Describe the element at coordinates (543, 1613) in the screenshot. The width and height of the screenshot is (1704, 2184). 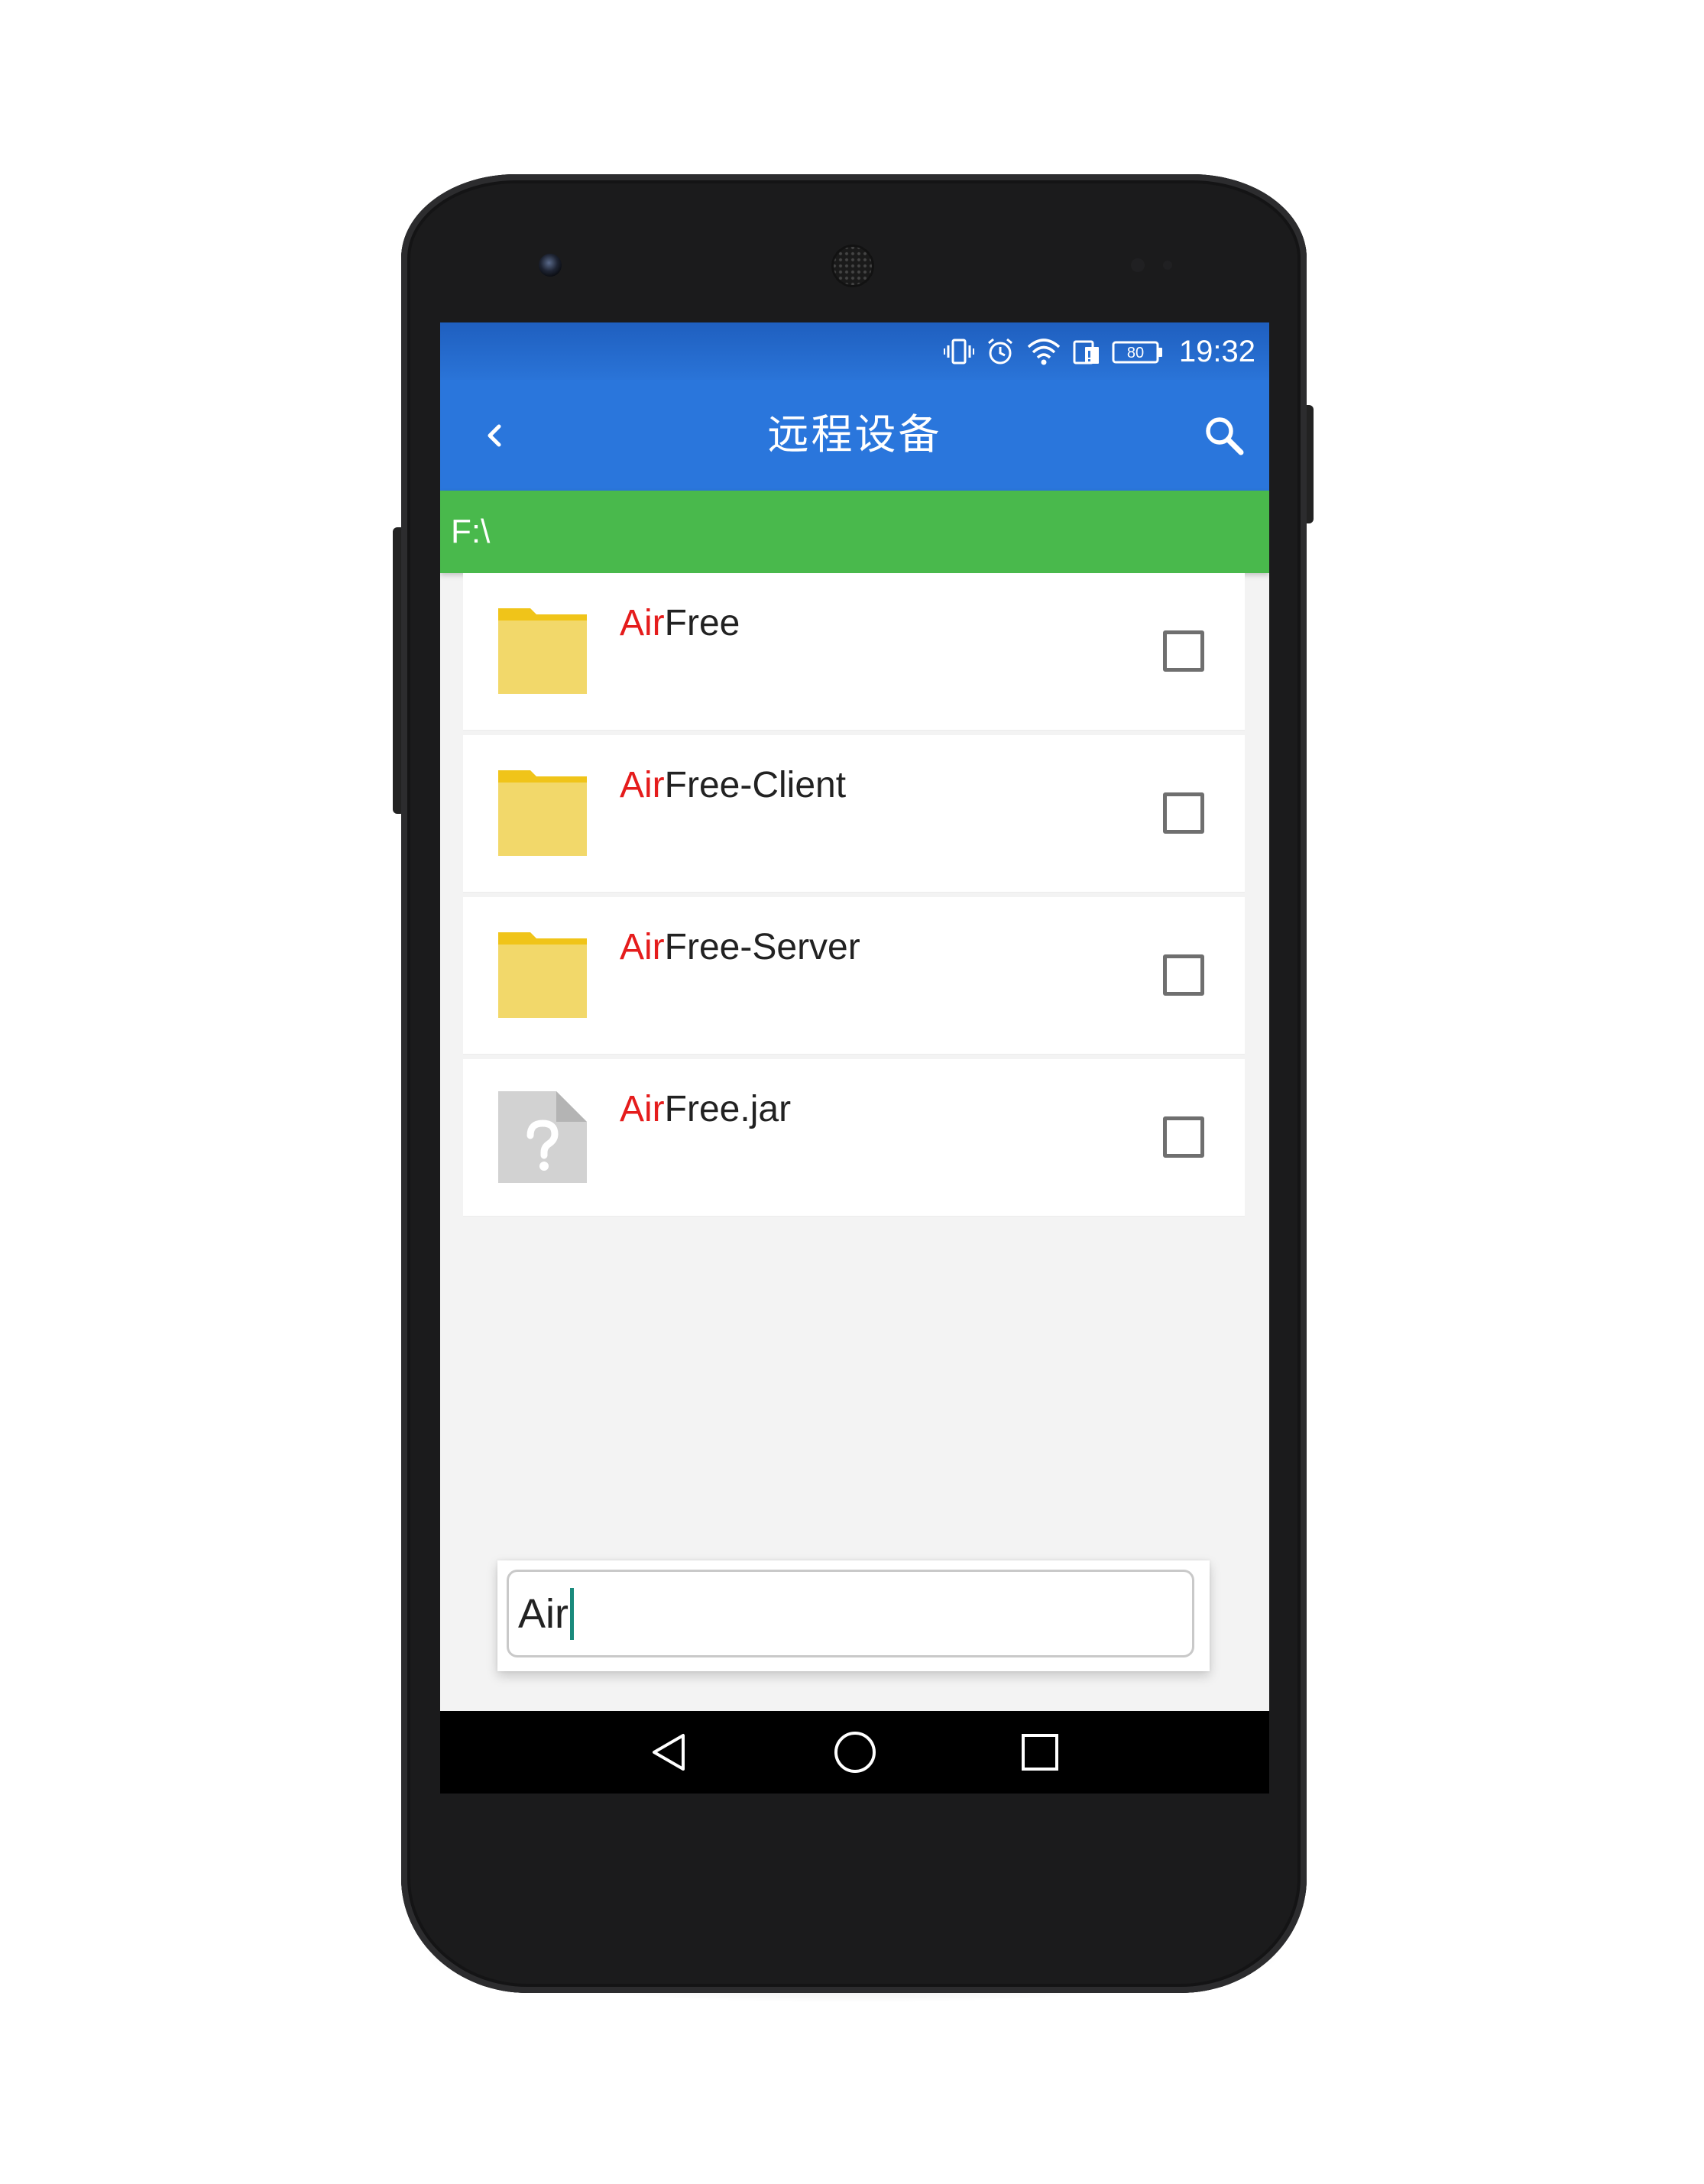
I see `search-input-value: Air` at that location.